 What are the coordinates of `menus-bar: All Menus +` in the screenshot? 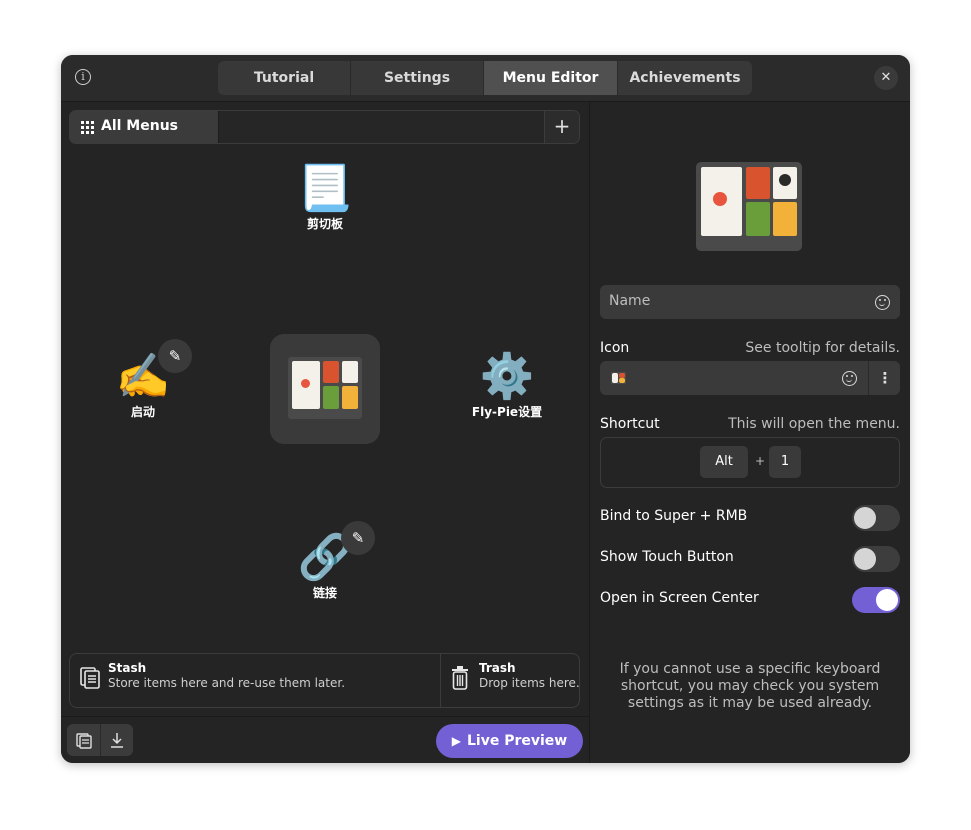 It's located at (324, 127).